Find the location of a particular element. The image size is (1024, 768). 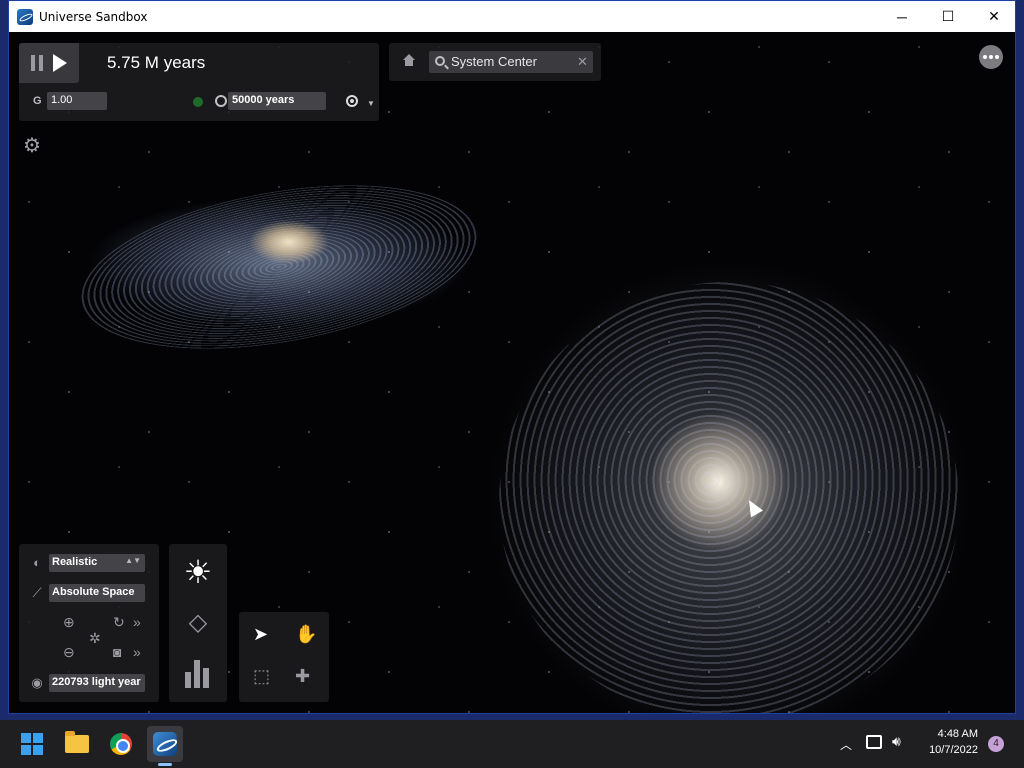

universe-sandbox-taskbar-button is located at coordinates (165, 744).